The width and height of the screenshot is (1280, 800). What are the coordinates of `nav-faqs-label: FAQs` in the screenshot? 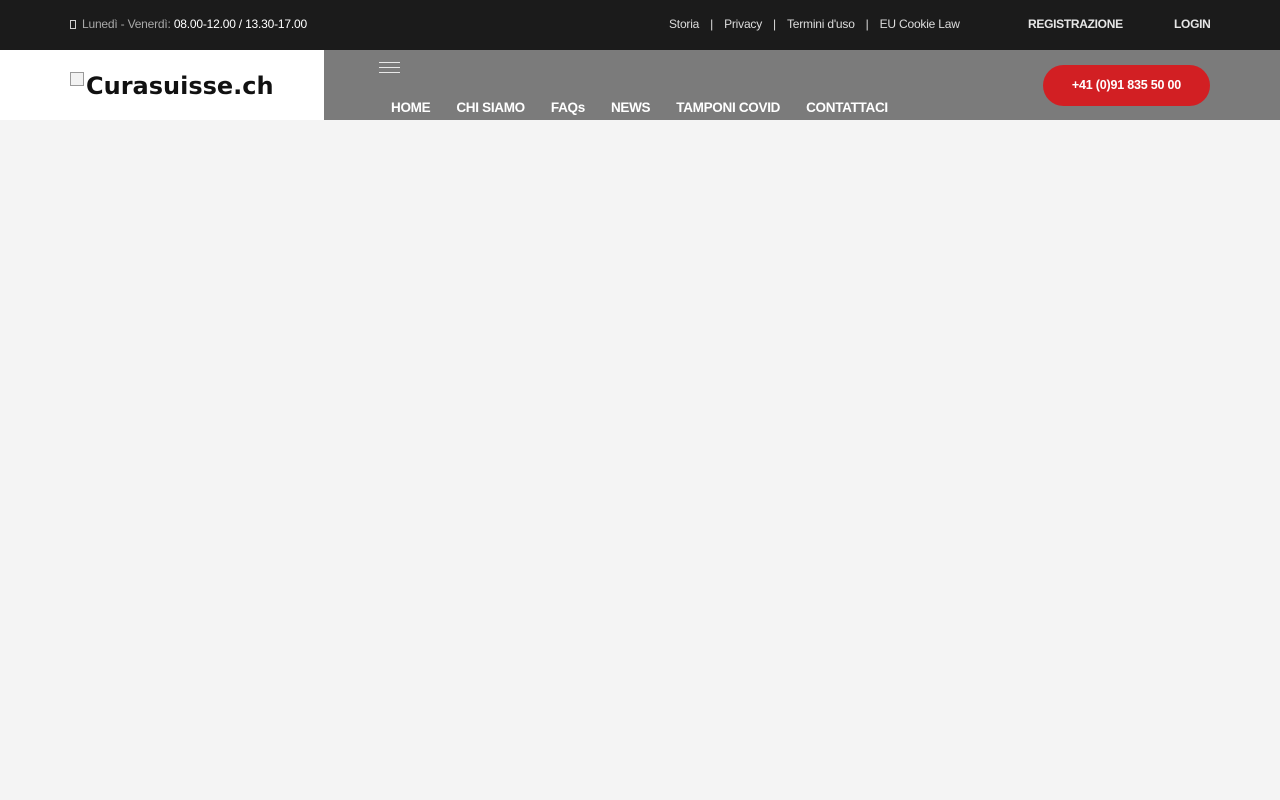 It's located at (567, 107).